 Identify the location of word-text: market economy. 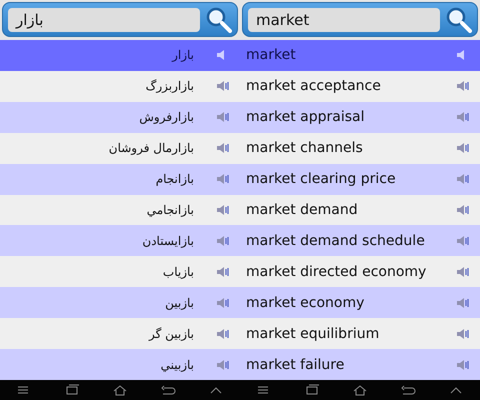
(306, 302).